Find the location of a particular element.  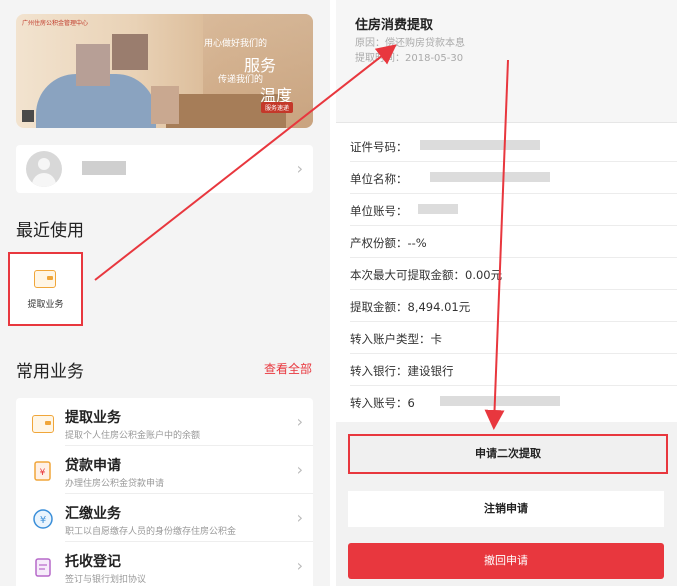

arrow-to-second-withdraw is located at coordinates (496, 244).